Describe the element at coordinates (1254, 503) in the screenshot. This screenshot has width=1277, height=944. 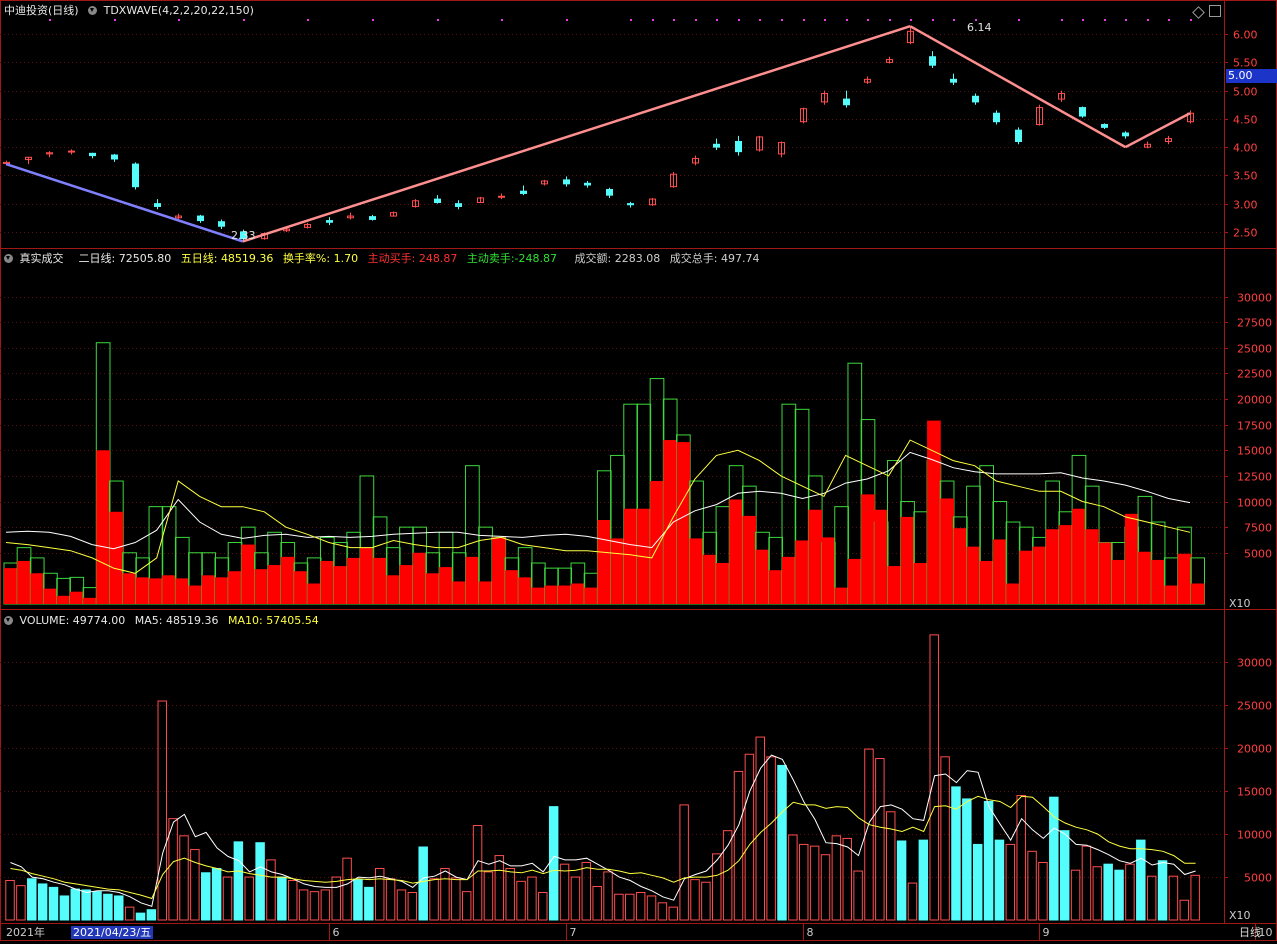
I see `volume-tick-label: 10000` at that location.